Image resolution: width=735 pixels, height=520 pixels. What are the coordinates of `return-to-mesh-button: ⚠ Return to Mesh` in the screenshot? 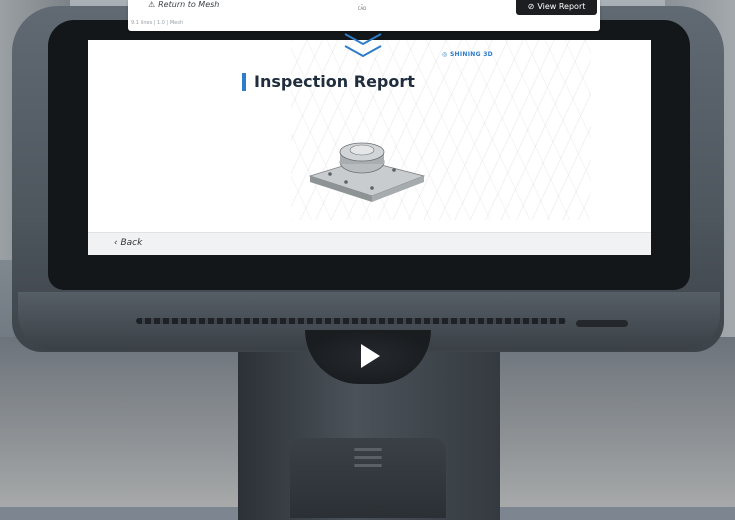 It's located at (183, 4).